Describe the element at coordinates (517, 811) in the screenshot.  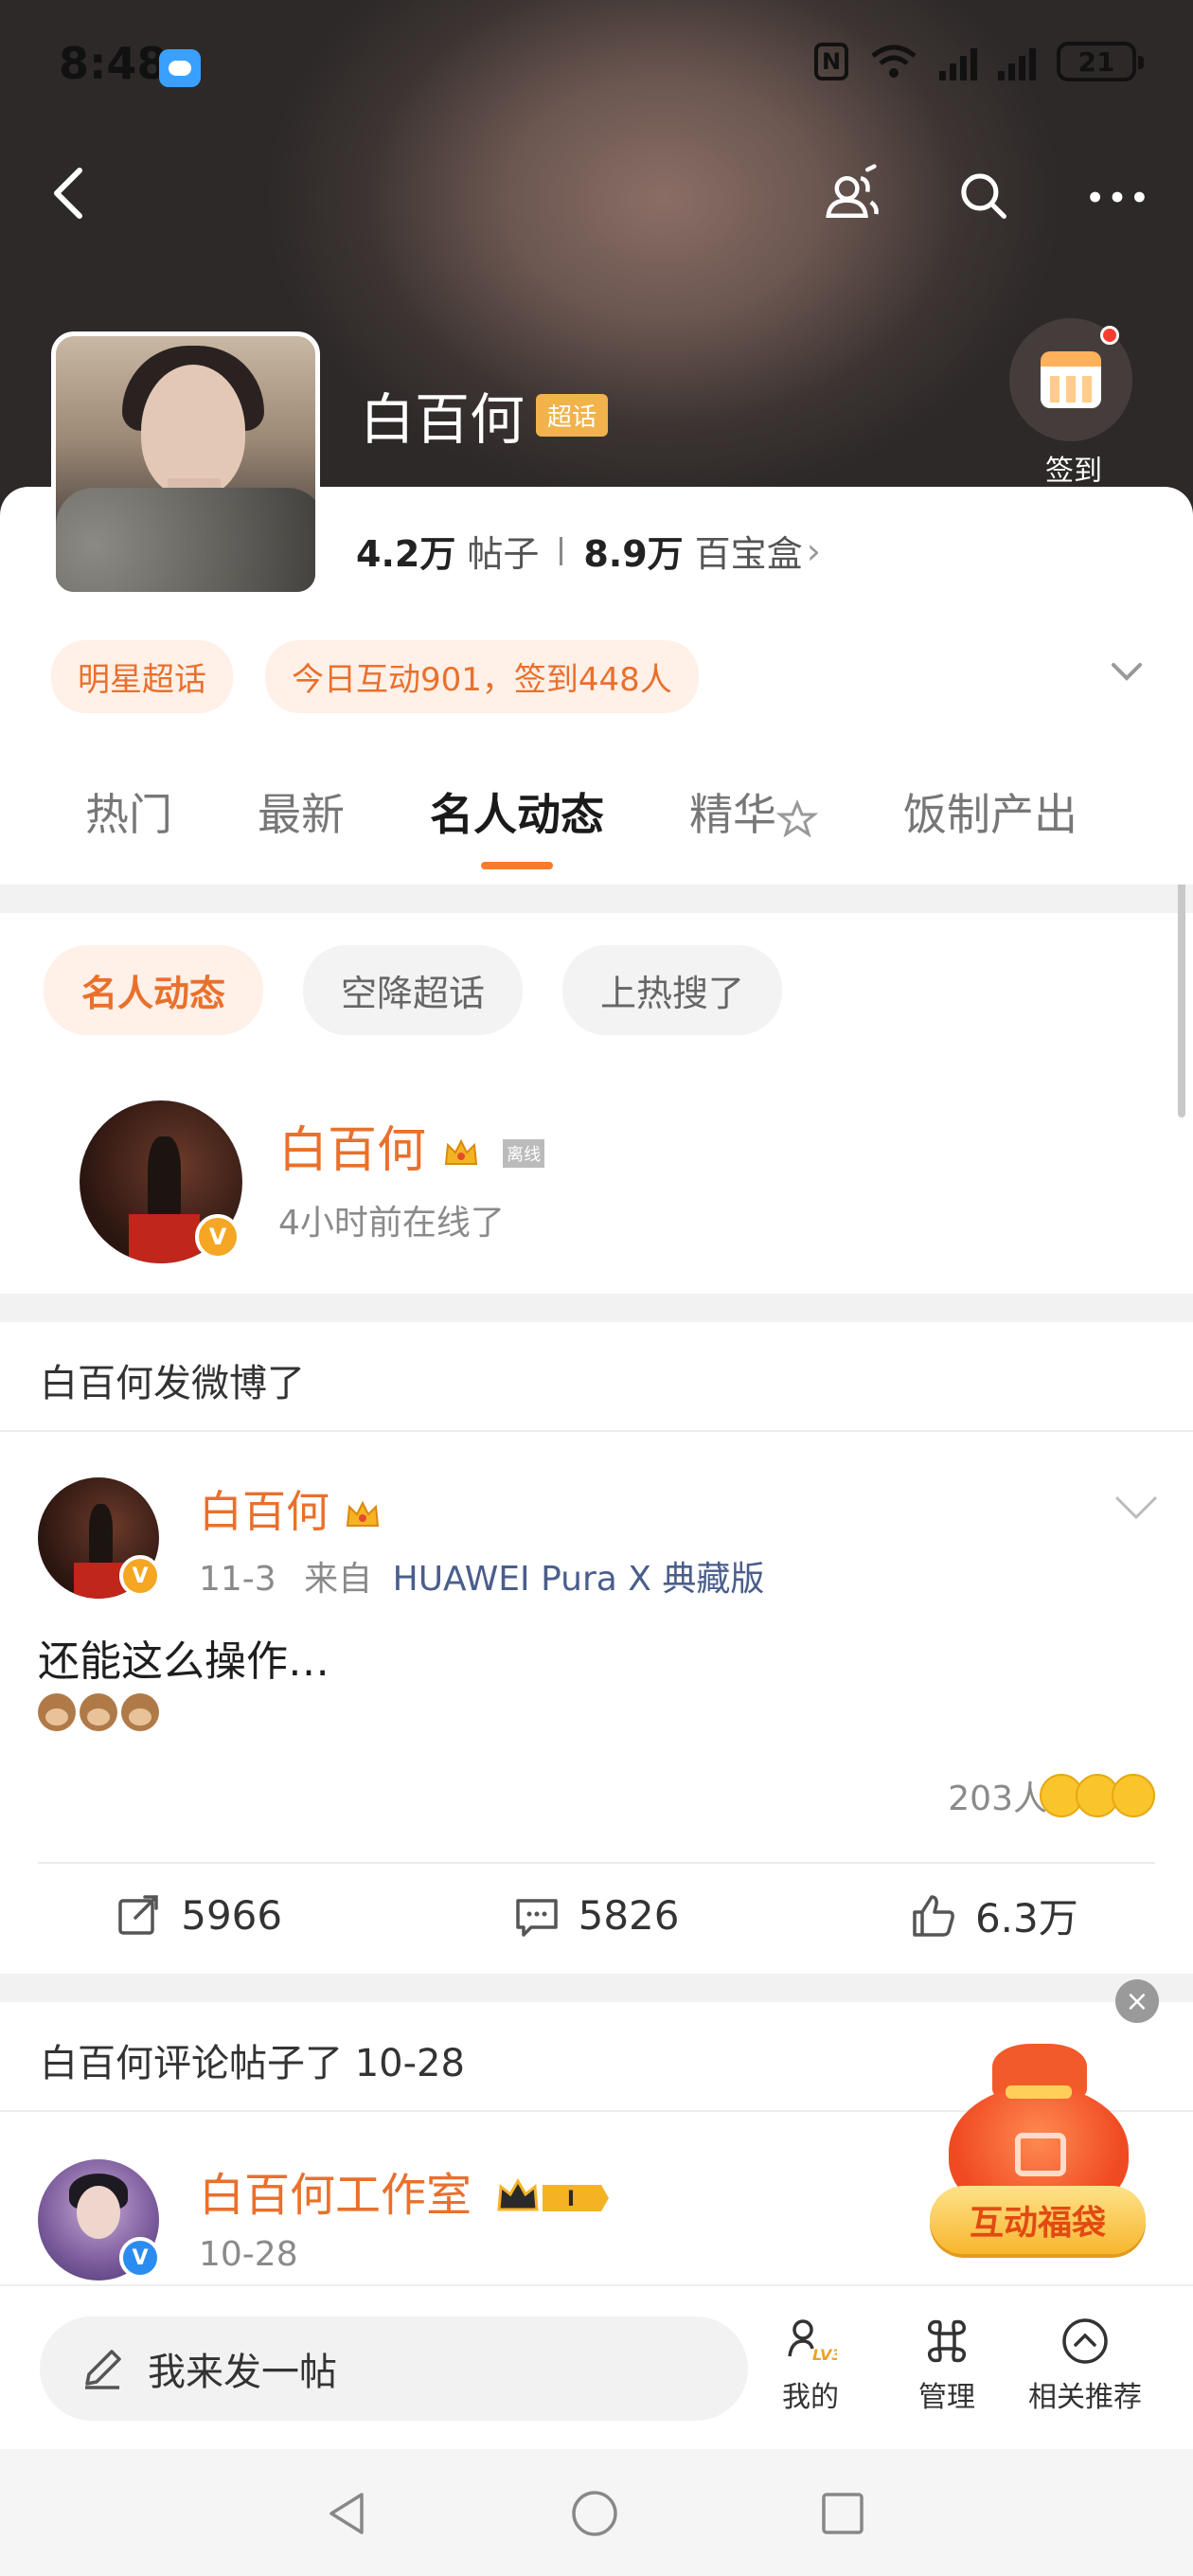
I see `tab-celebrity-updates: 名人动态` at that location.